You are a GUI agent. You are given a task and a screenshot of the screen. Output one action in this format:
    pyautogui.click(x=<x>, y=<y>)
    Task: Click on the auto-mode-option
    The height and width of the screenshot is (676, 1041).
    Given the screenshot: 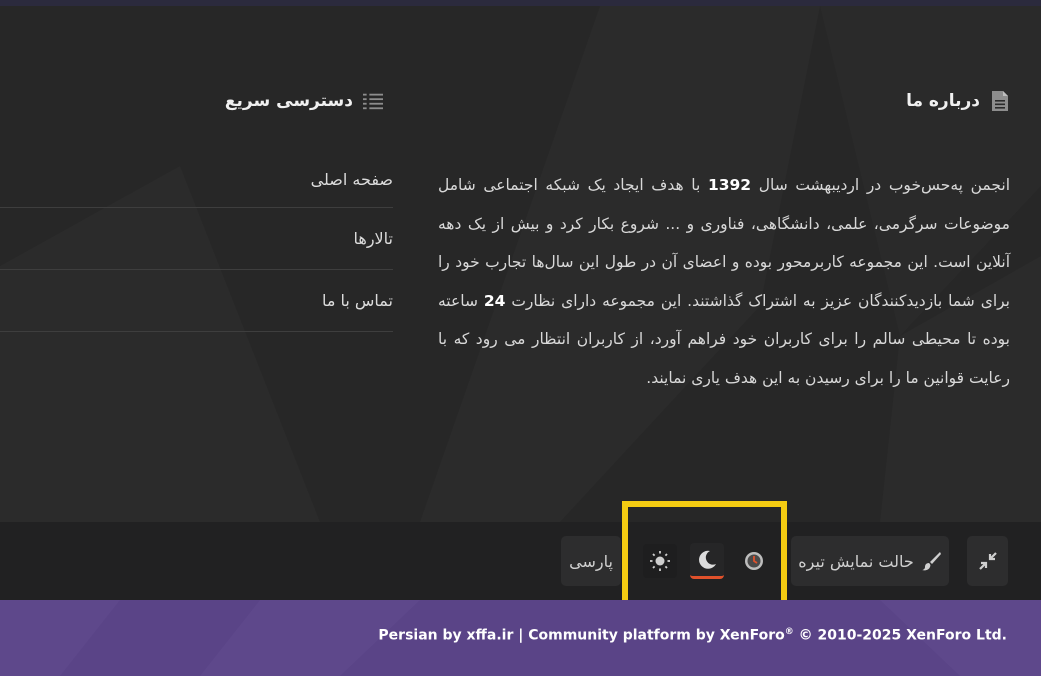 What is the action you would take?
    pyautogui.click(x=754, y=561)
    